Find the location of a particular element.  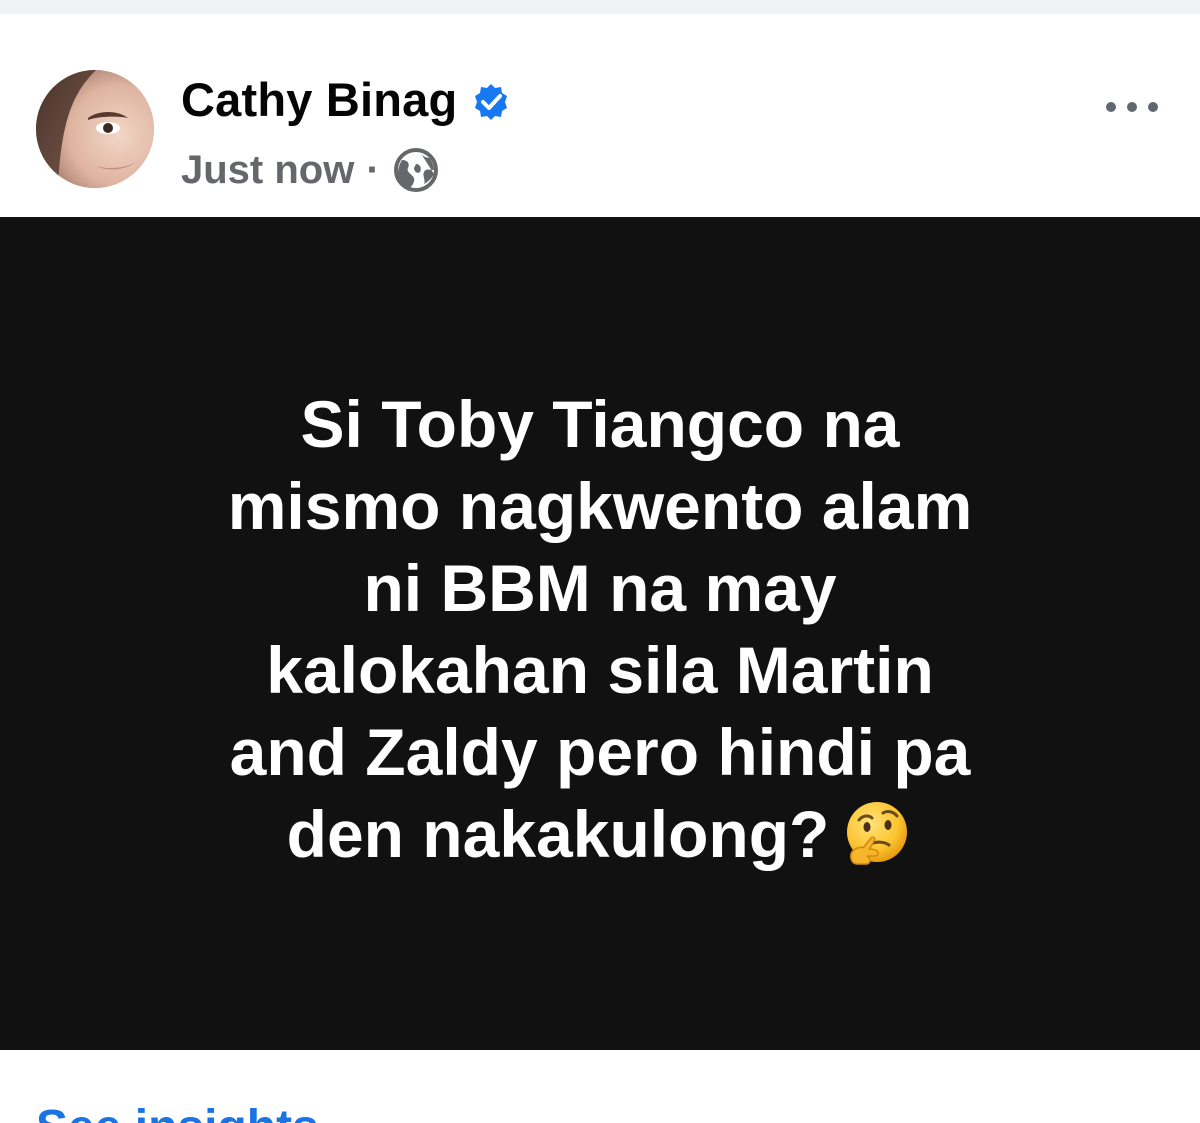

post-text-line: den nakakulong? is located at coordinates (558, 833).